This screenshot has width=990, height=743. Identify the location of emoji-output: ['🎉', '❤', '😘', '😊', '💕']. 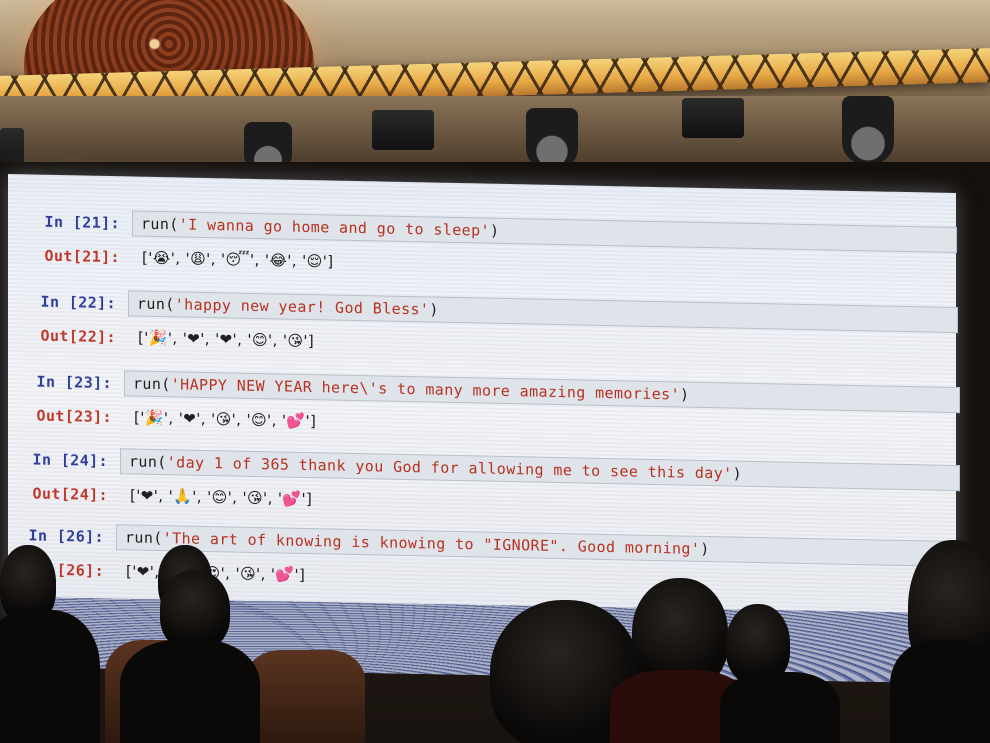
(225, 419).